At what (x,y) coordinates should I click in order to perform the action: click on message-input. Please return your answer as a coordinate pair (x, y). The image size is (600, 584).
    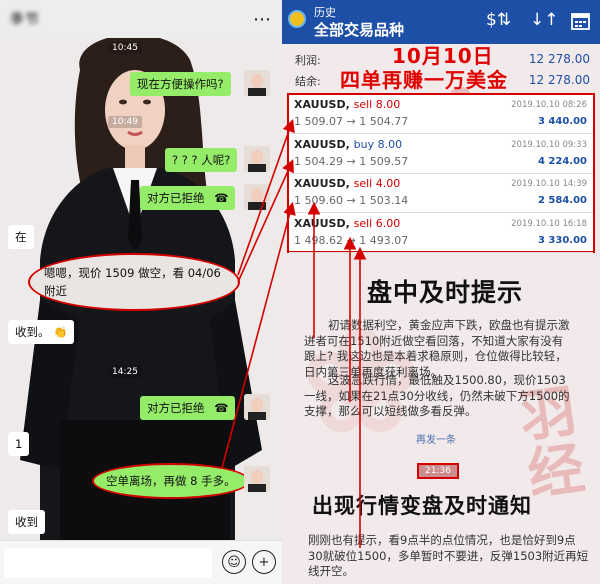
    Looking at the image, I should click on (108, 563).